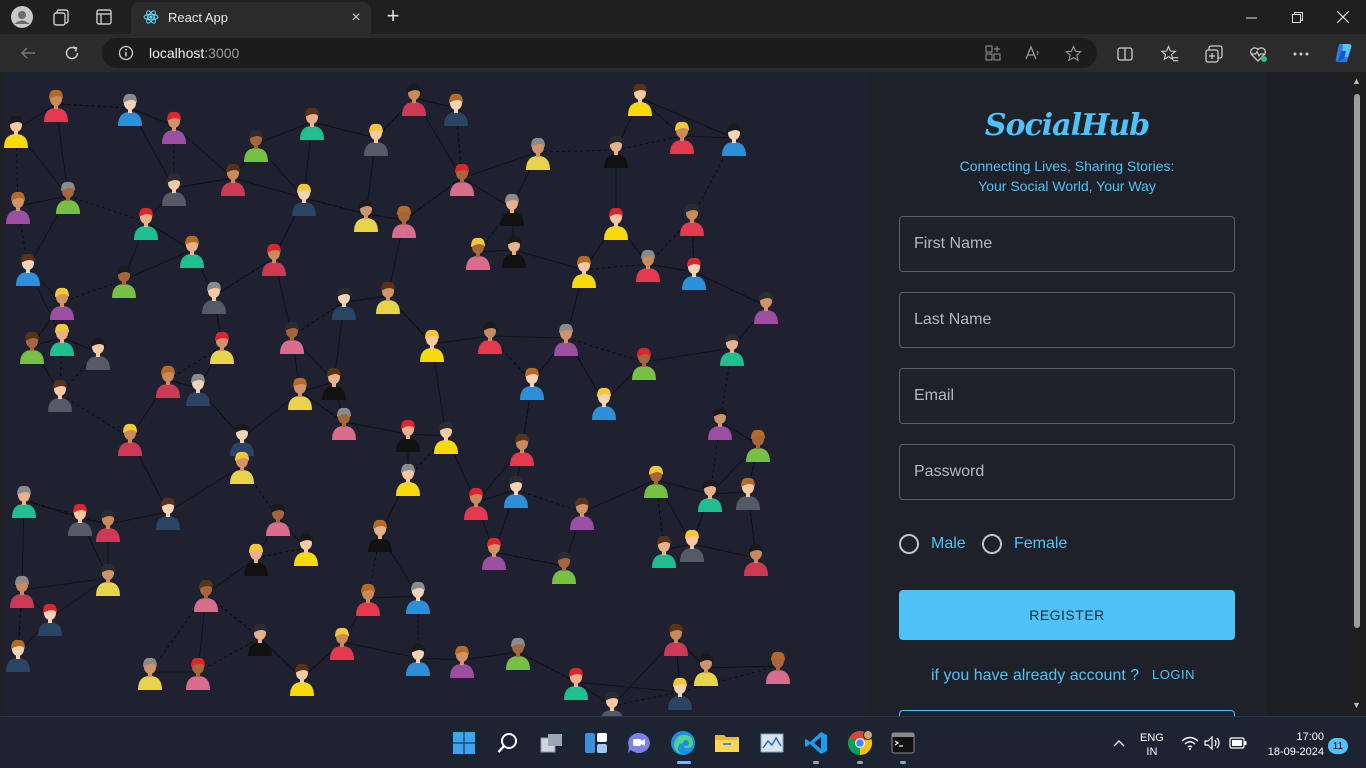  What do you see at coordinates (1251, 17) in the screenshot?
I see `minimize-icon` at bounding box center [1251, 17].